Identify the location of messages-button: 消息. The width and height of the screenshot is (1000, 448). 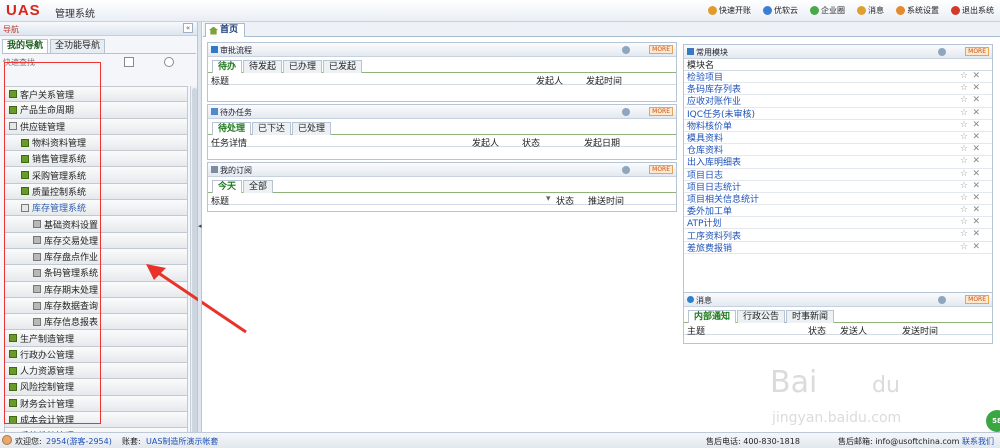
(870, 10).